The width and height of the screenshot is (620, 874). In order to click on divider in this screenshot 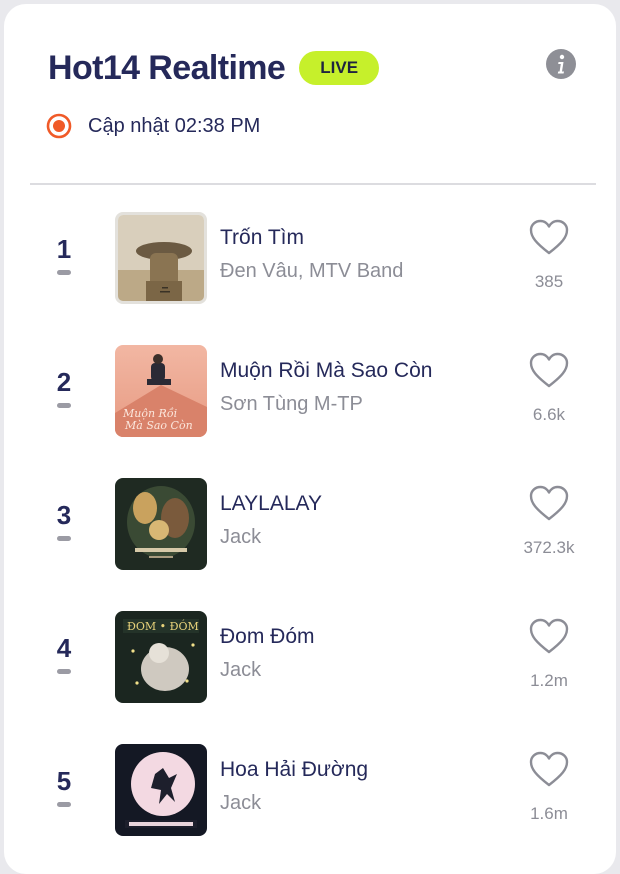, I will do `click(313, 184)`.